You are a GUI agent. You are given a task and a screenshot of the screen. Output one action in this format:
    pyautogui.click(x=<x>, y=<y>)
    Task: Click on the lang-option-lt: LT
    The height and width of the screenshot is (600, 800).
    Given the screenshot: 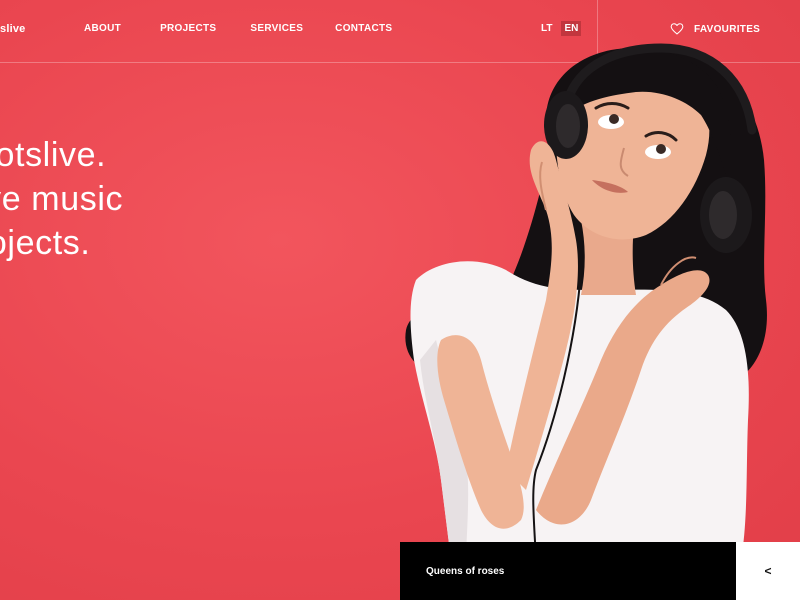 What is the action you would take?
    pyautogui.click(x=546, y=28)
    